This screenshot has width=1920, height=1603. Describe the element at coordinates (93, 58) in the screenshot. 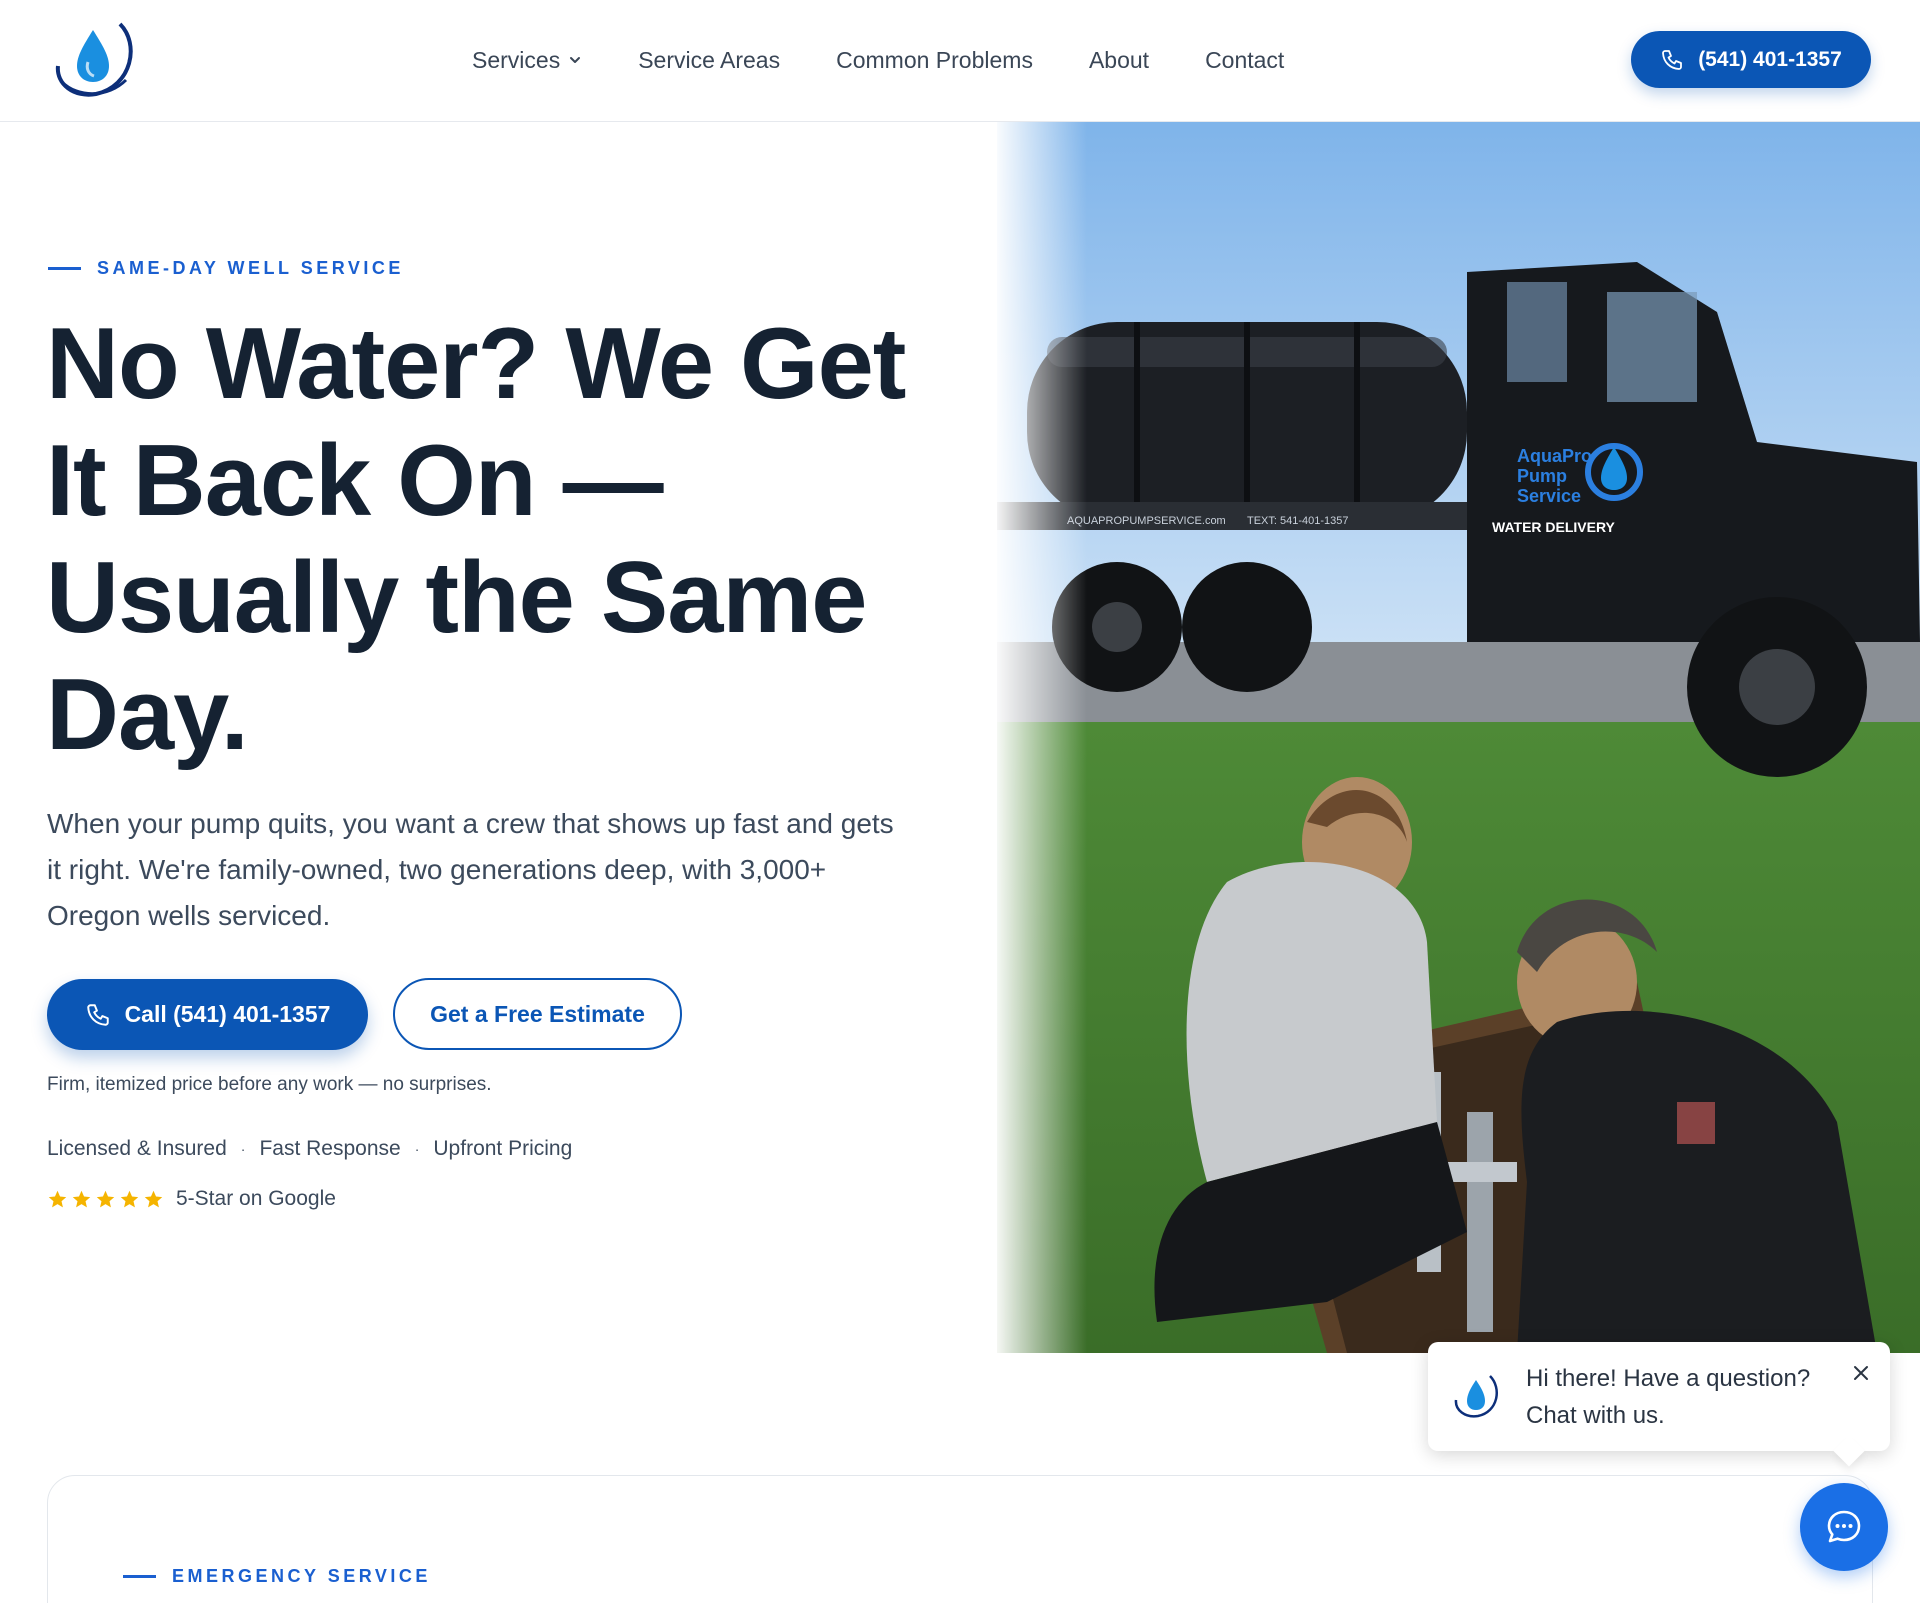

I see `logo` at that location.